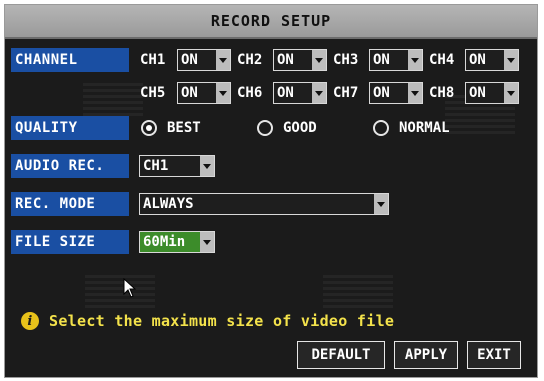 This screenshot has height=381, width=544. What do you see at coordinates (442, 93) in the screenshot?
I see `channel-name-ch8: CH8` at bounding box center [442, 93].